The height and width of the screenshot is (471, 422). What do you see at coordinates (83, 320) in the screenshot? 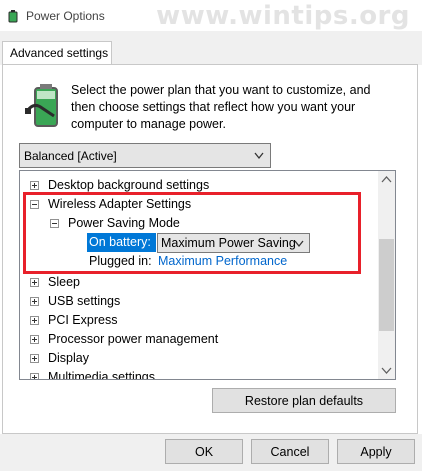
I see `tree-item-label: PCI Express` at bounding box center [83, 320].